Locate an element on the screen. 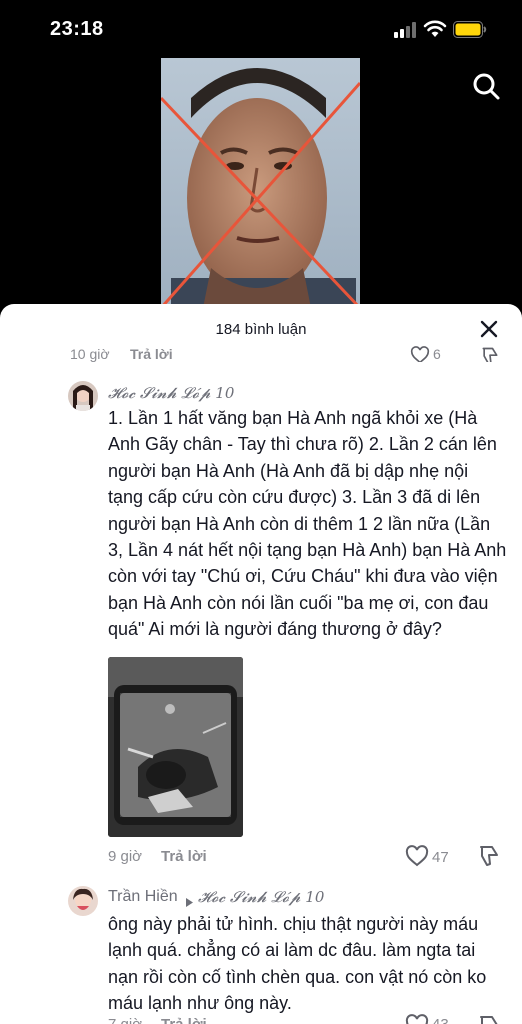 Image resolution: width=522 pixels, height=1024 pixels. reply-to-username: 𝓗𝓸𝓬 𝓢𝓲𝓷𝓱 𝓛𝓸́𝓹 10 is located at coordinates (261, 897).